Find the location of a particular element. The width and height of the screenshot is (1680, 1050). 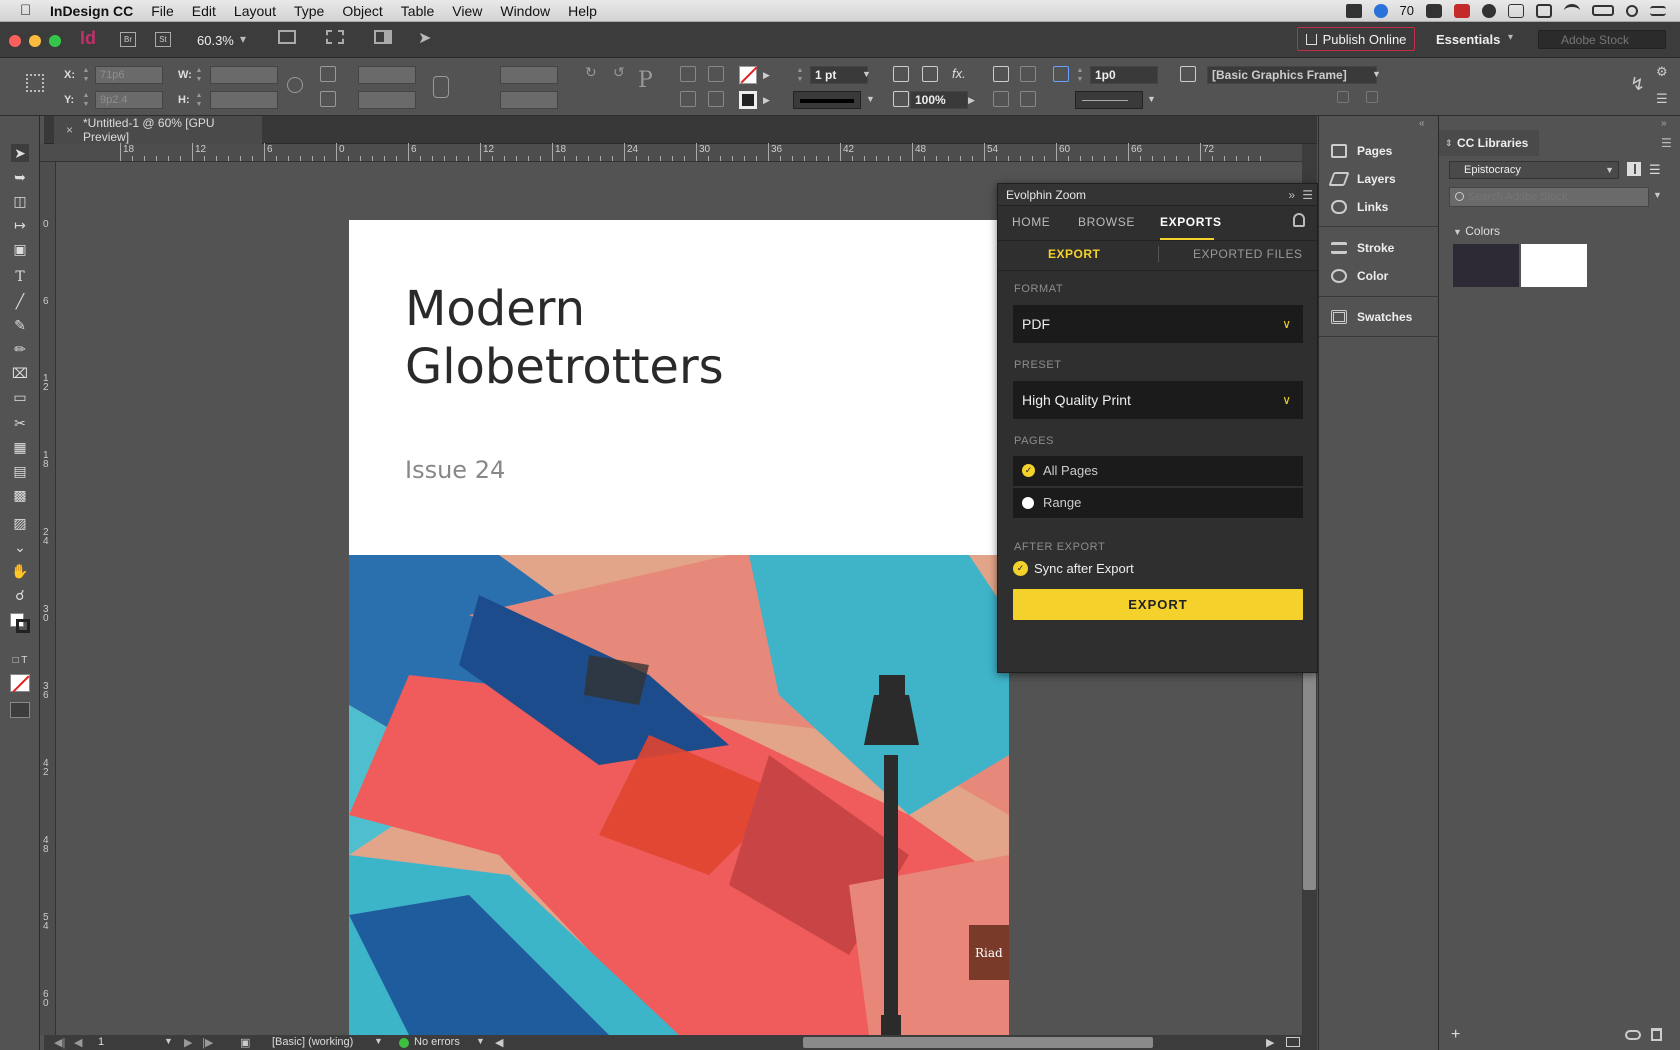

clear-overrides-icon is located at coordinates (1343, 97).